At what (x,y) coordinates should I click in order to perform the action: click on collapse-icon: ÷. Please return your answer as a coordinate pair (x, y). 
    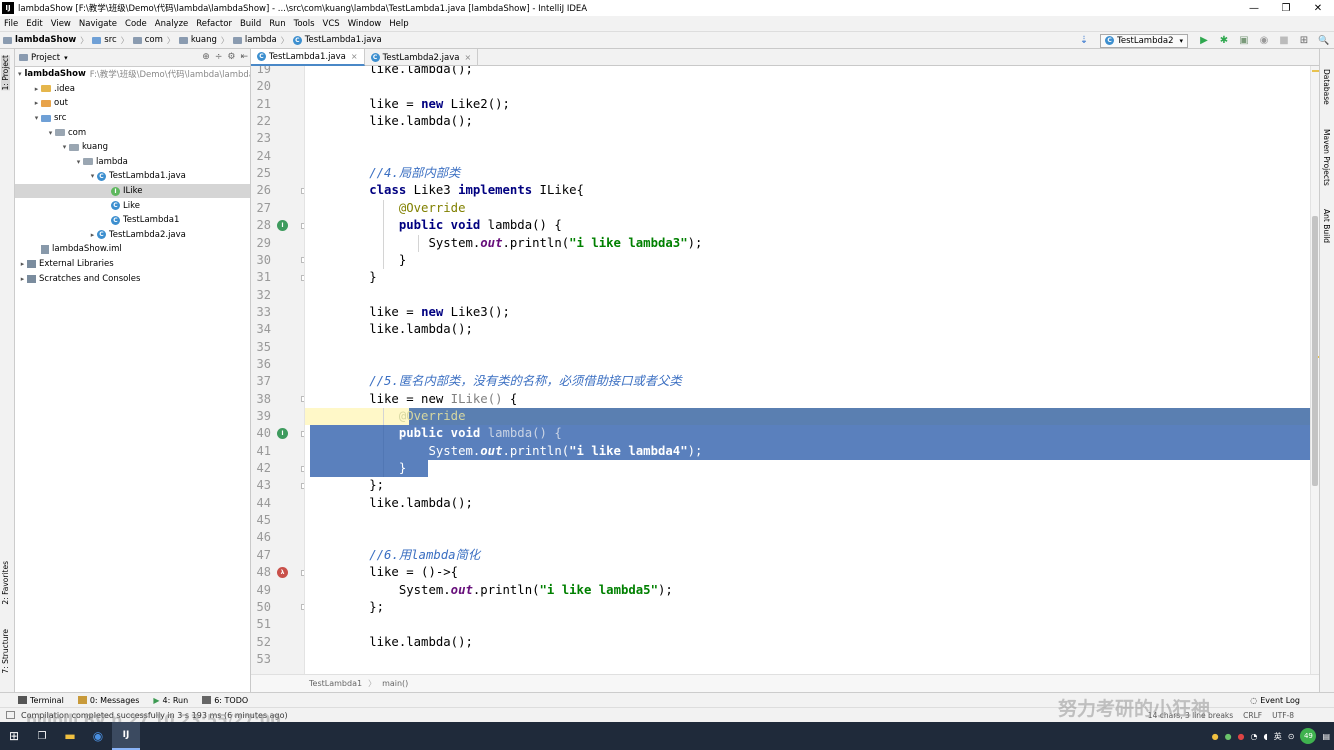
    Looking at the image, I should click on (219, 57).